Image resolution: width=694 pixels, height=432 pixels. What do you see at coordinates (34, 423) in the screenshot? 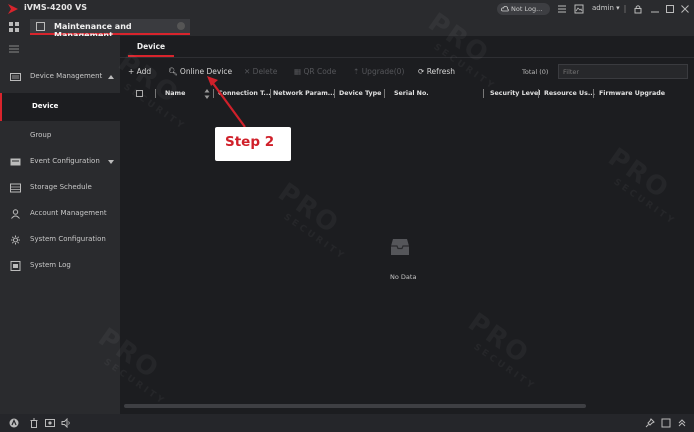
I see `delete-icon` at bounding box center [34, 423].